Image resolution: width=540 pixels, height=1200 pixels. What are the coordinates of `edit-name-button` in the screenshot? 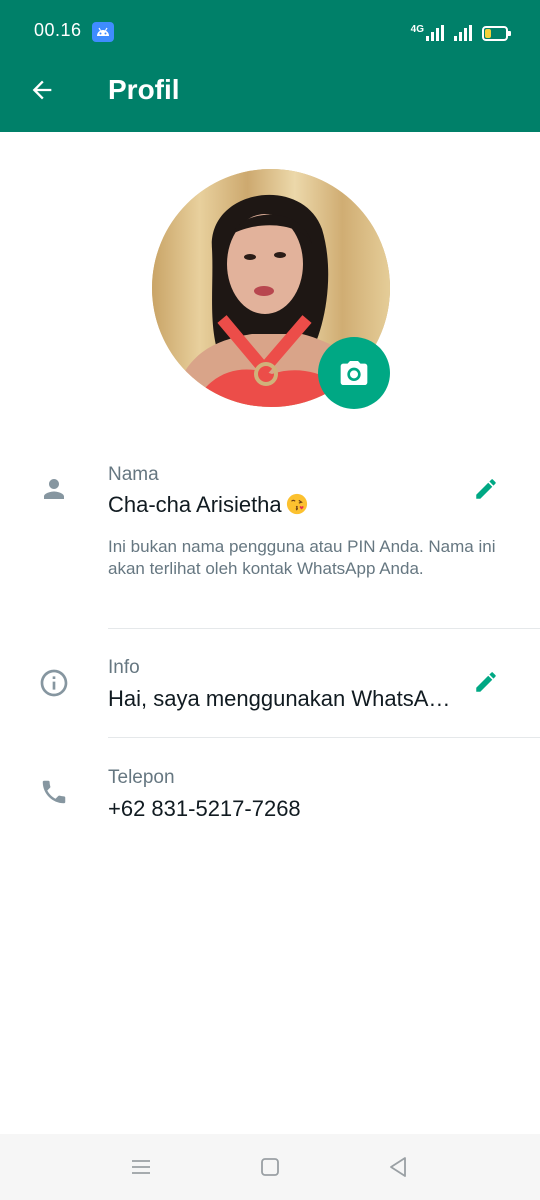 It's located at (486, 489).